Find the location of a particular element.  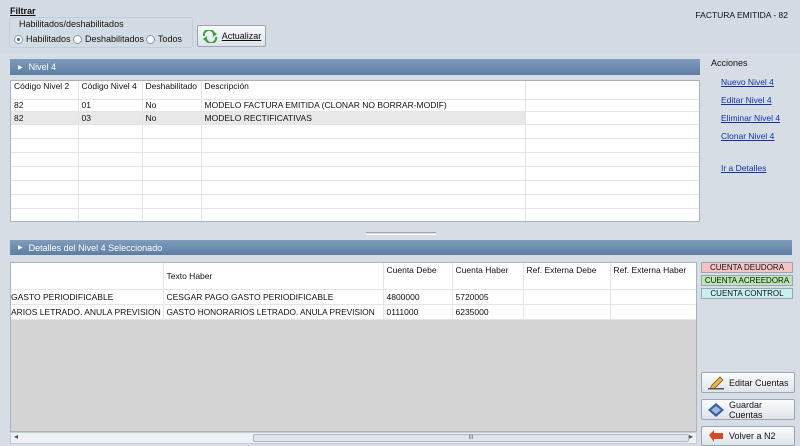

column-header: Ref. Externa Debe is located at coordinates (567, 276).